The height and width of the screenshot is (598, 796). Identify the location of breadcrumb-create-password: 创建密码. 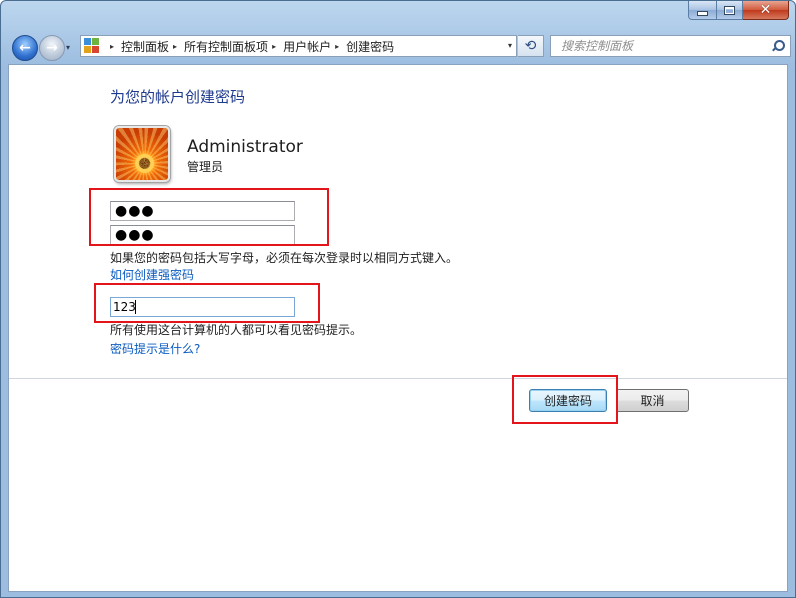
(370, 46).